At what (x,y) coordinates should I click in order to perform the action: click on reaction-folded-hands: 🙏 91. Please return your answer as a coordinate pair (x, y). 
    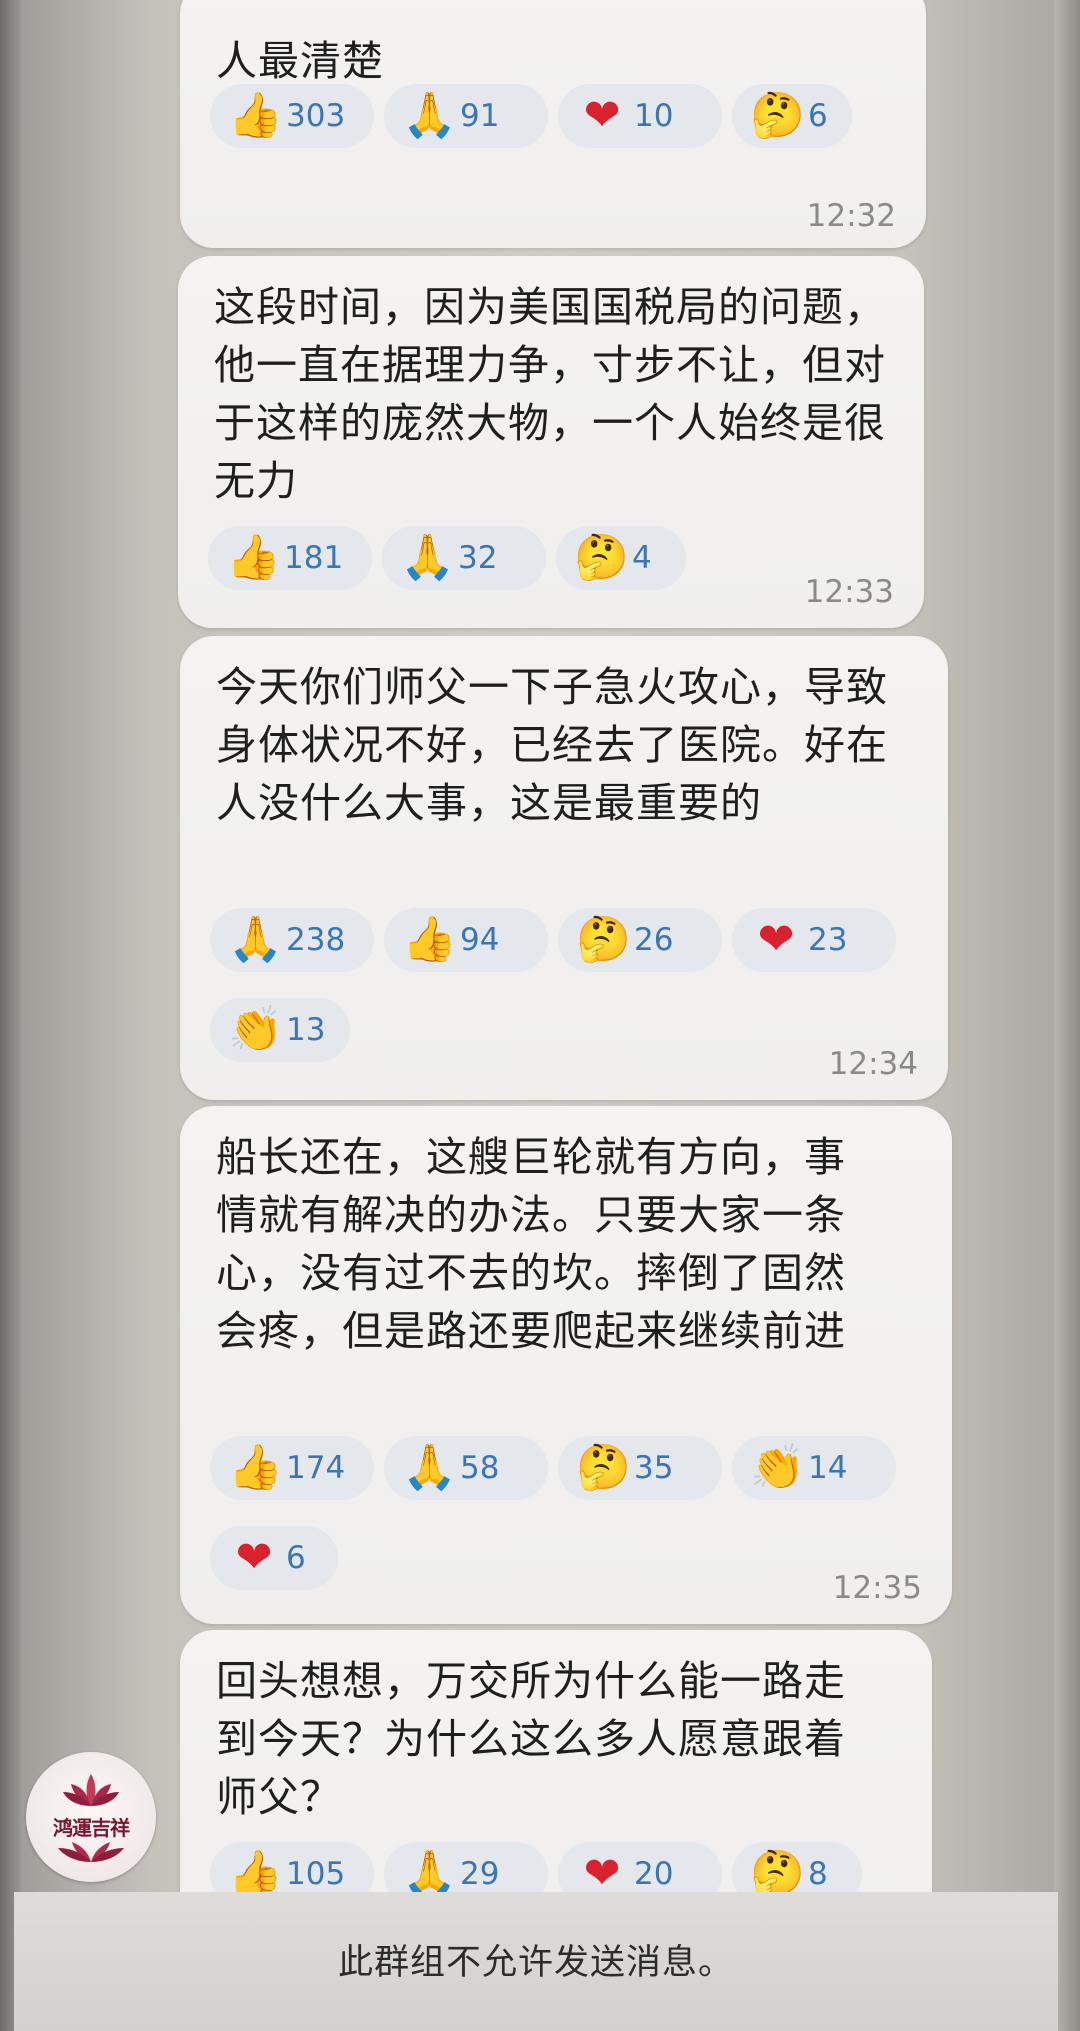
    Looking at the image, I should click on (466, 116).